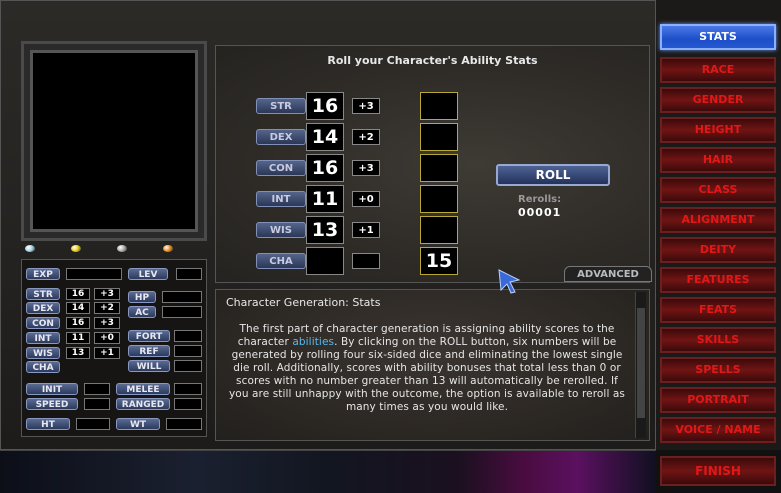  What do you see at coordinates (78, 353) in the screenshot?
I see `wis-score: 13` at bounding box center [78, 353].